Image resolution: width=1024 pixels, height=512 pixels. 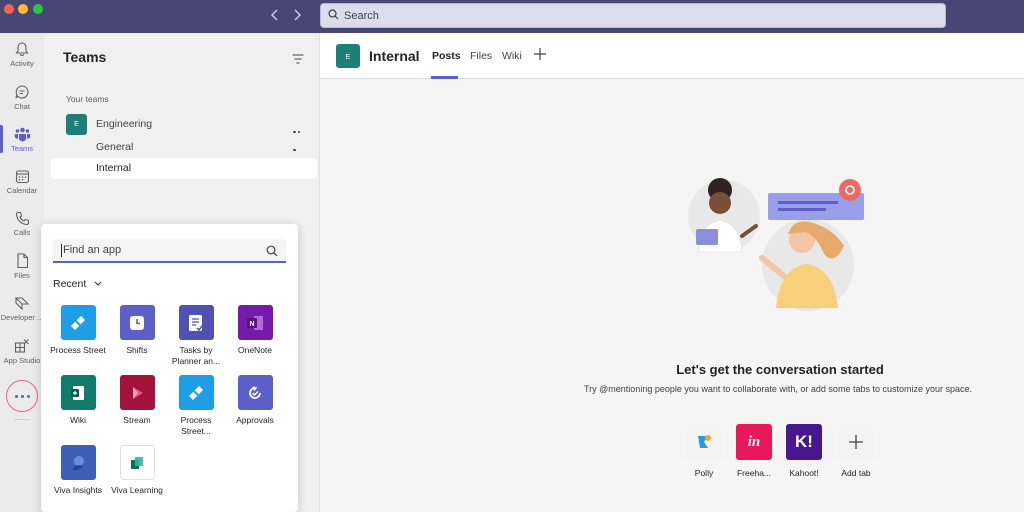 I want to click on suggested-app-name: Polly, so click(x=704, y=473).